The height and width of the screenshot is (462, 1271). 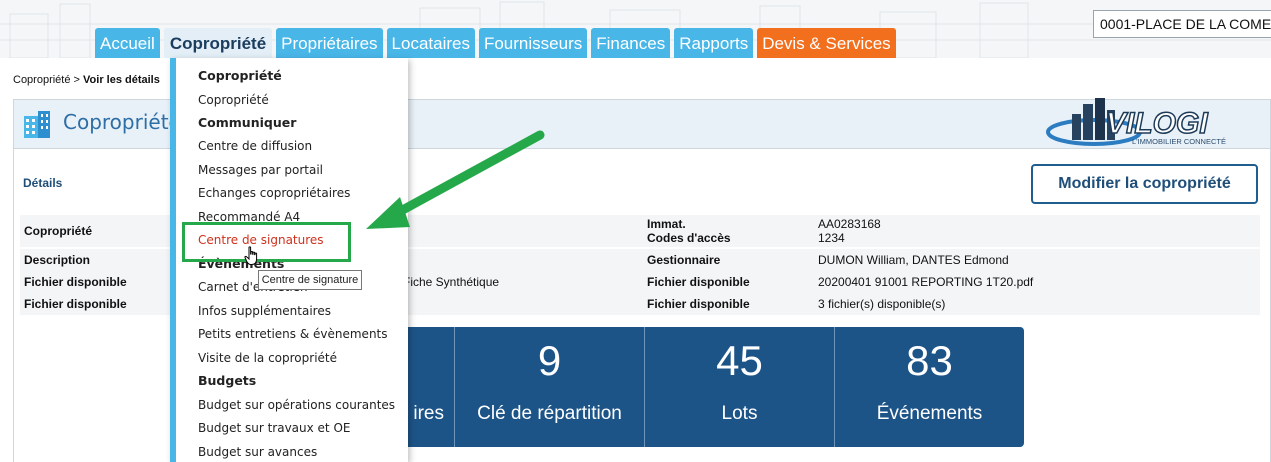 What do you see at coordinates (831, 238) in the screenshot?
I see `info-value-codes-acces: 1234` at bounding box center [831, 238].